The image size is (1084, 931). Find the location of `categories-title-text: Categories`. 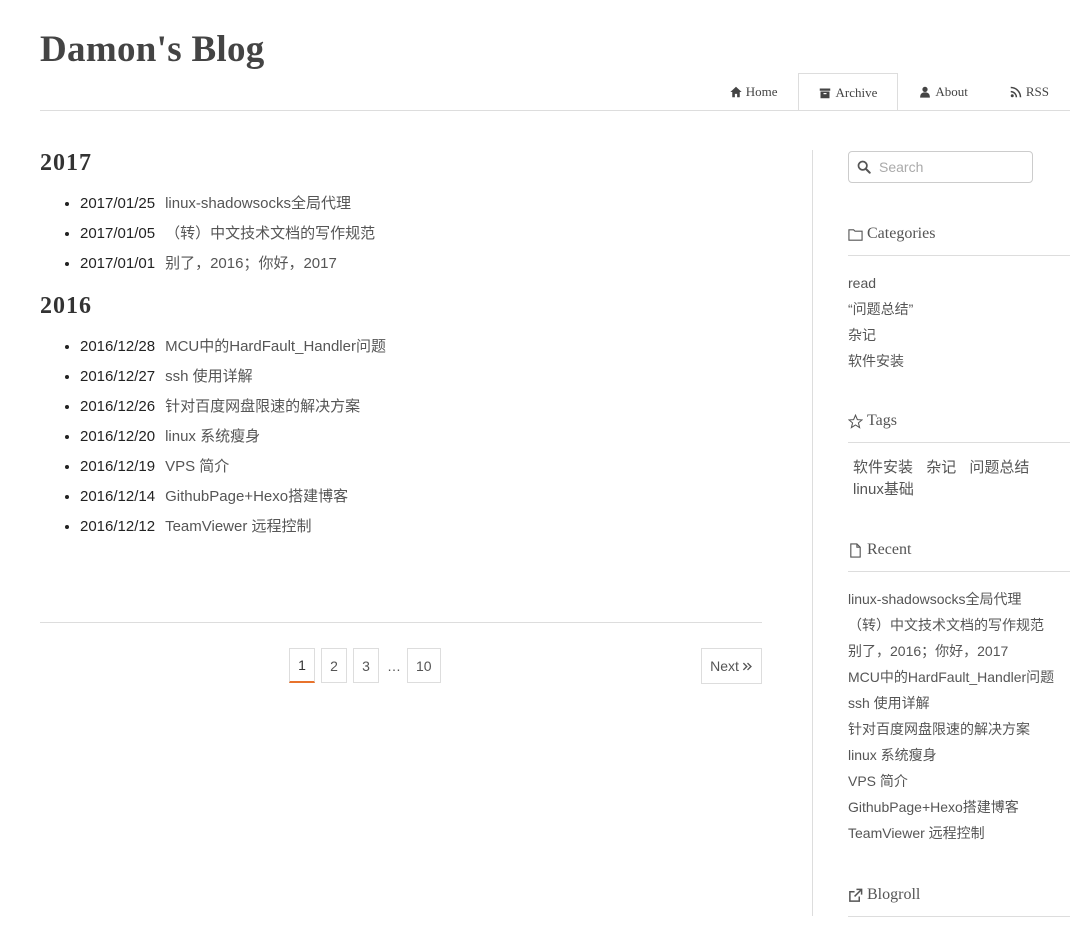

categories-title-text: Categories is located at coordinates (901, 233).